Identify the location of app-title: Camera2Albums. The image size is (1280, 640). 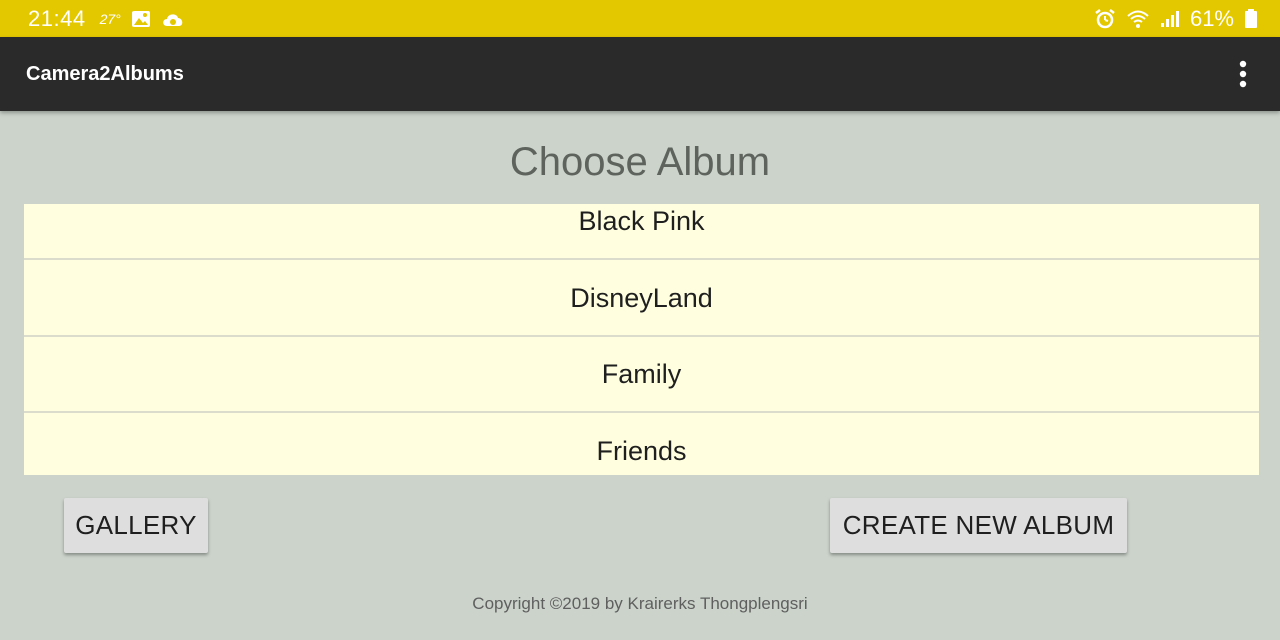
(105, 73).